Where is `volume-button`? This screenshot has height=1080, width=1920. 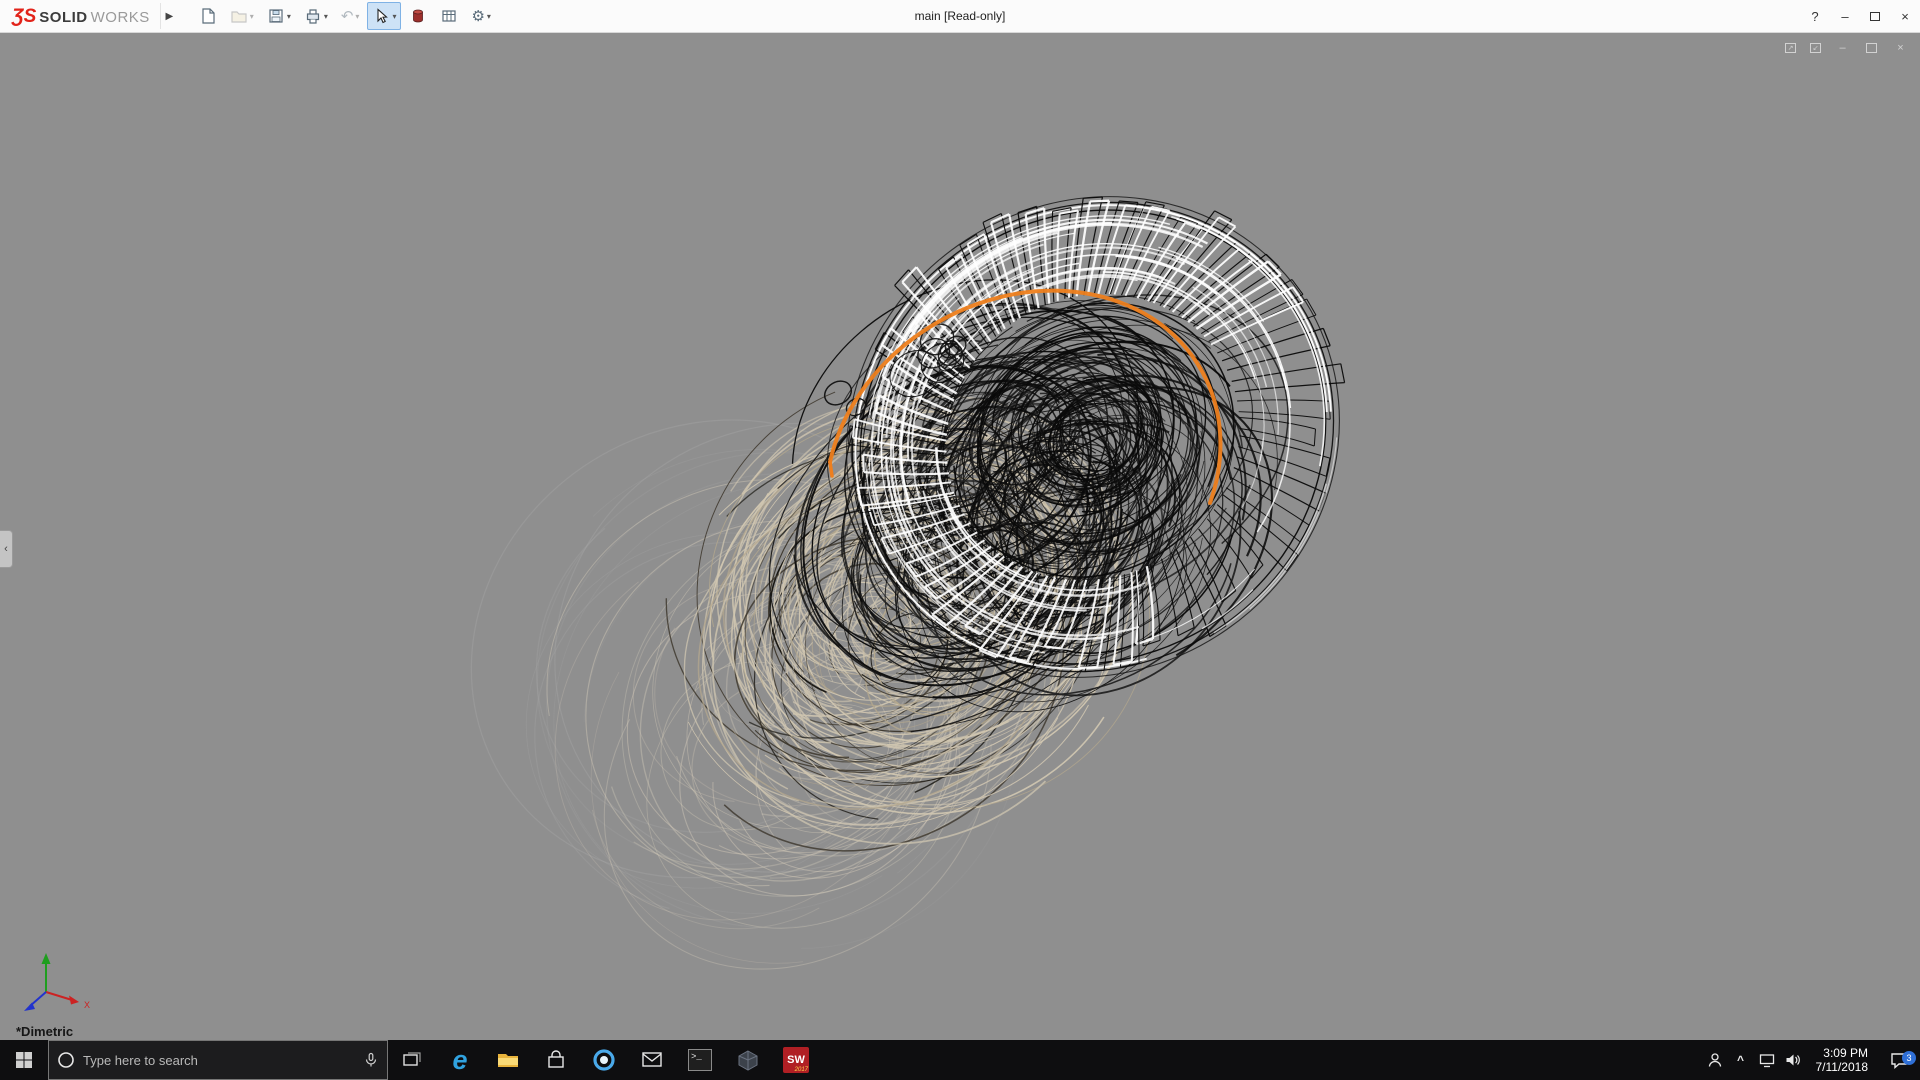
volume-button is located at coordinates (1793, 1060).